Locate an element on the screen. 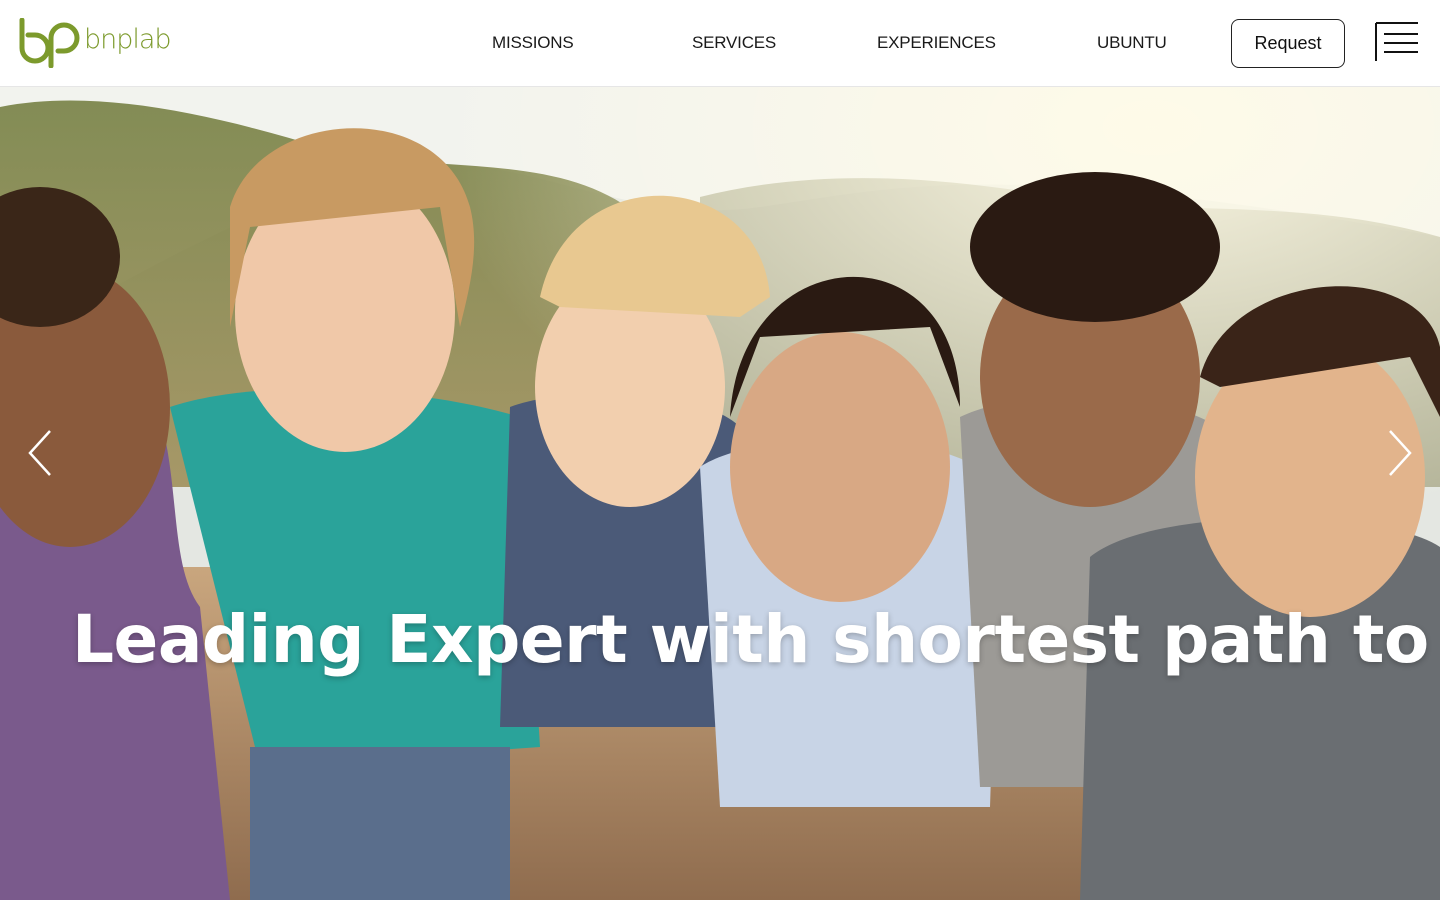  chevron-left-icon is located at coordinates (39, 453).